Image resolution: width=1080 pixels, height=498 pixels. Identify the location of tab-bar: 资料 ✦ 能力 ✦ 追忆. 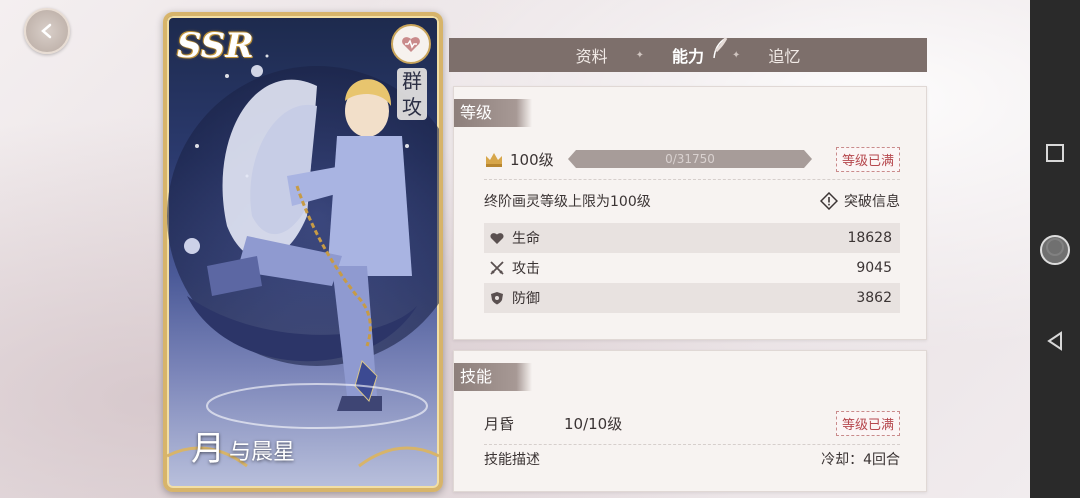
(688, 54).